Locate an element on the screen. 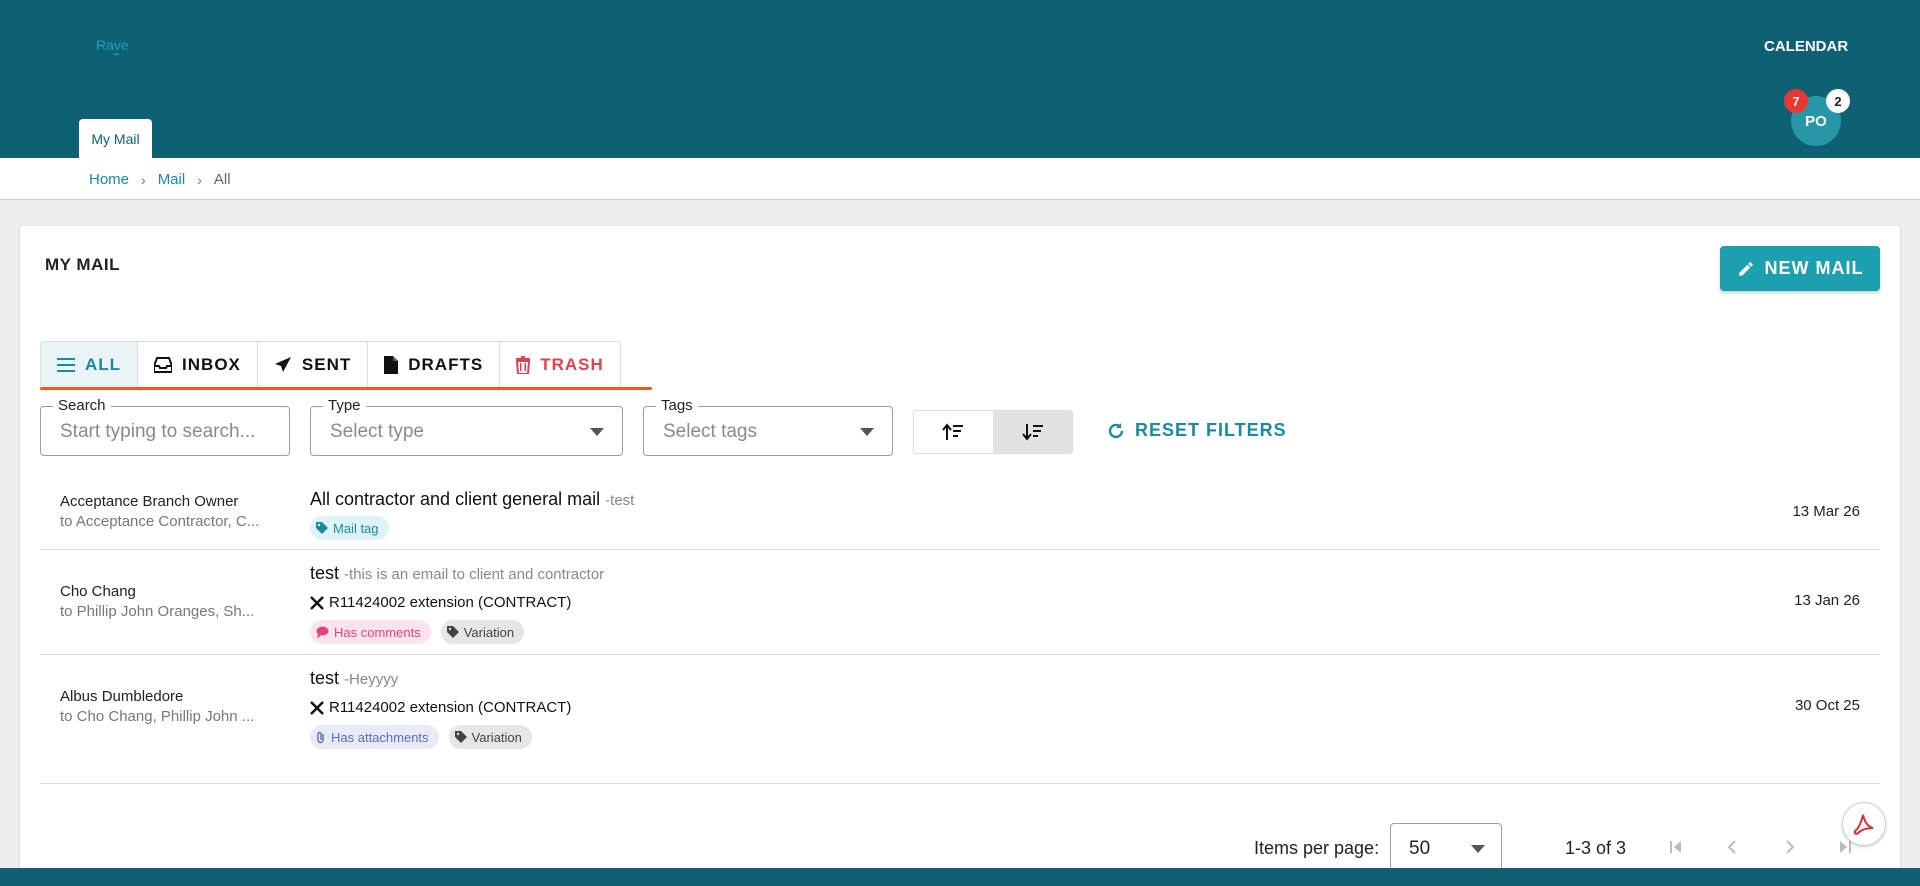  type-select: Type Select type is located at coordinates (466, 426).